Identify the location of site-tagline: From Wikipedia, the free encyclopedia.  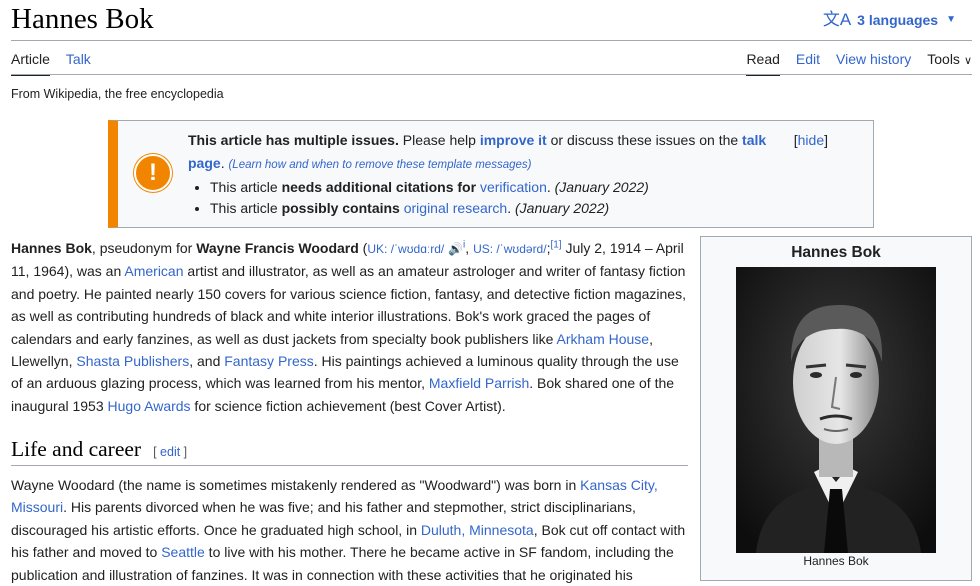
(117, 94).